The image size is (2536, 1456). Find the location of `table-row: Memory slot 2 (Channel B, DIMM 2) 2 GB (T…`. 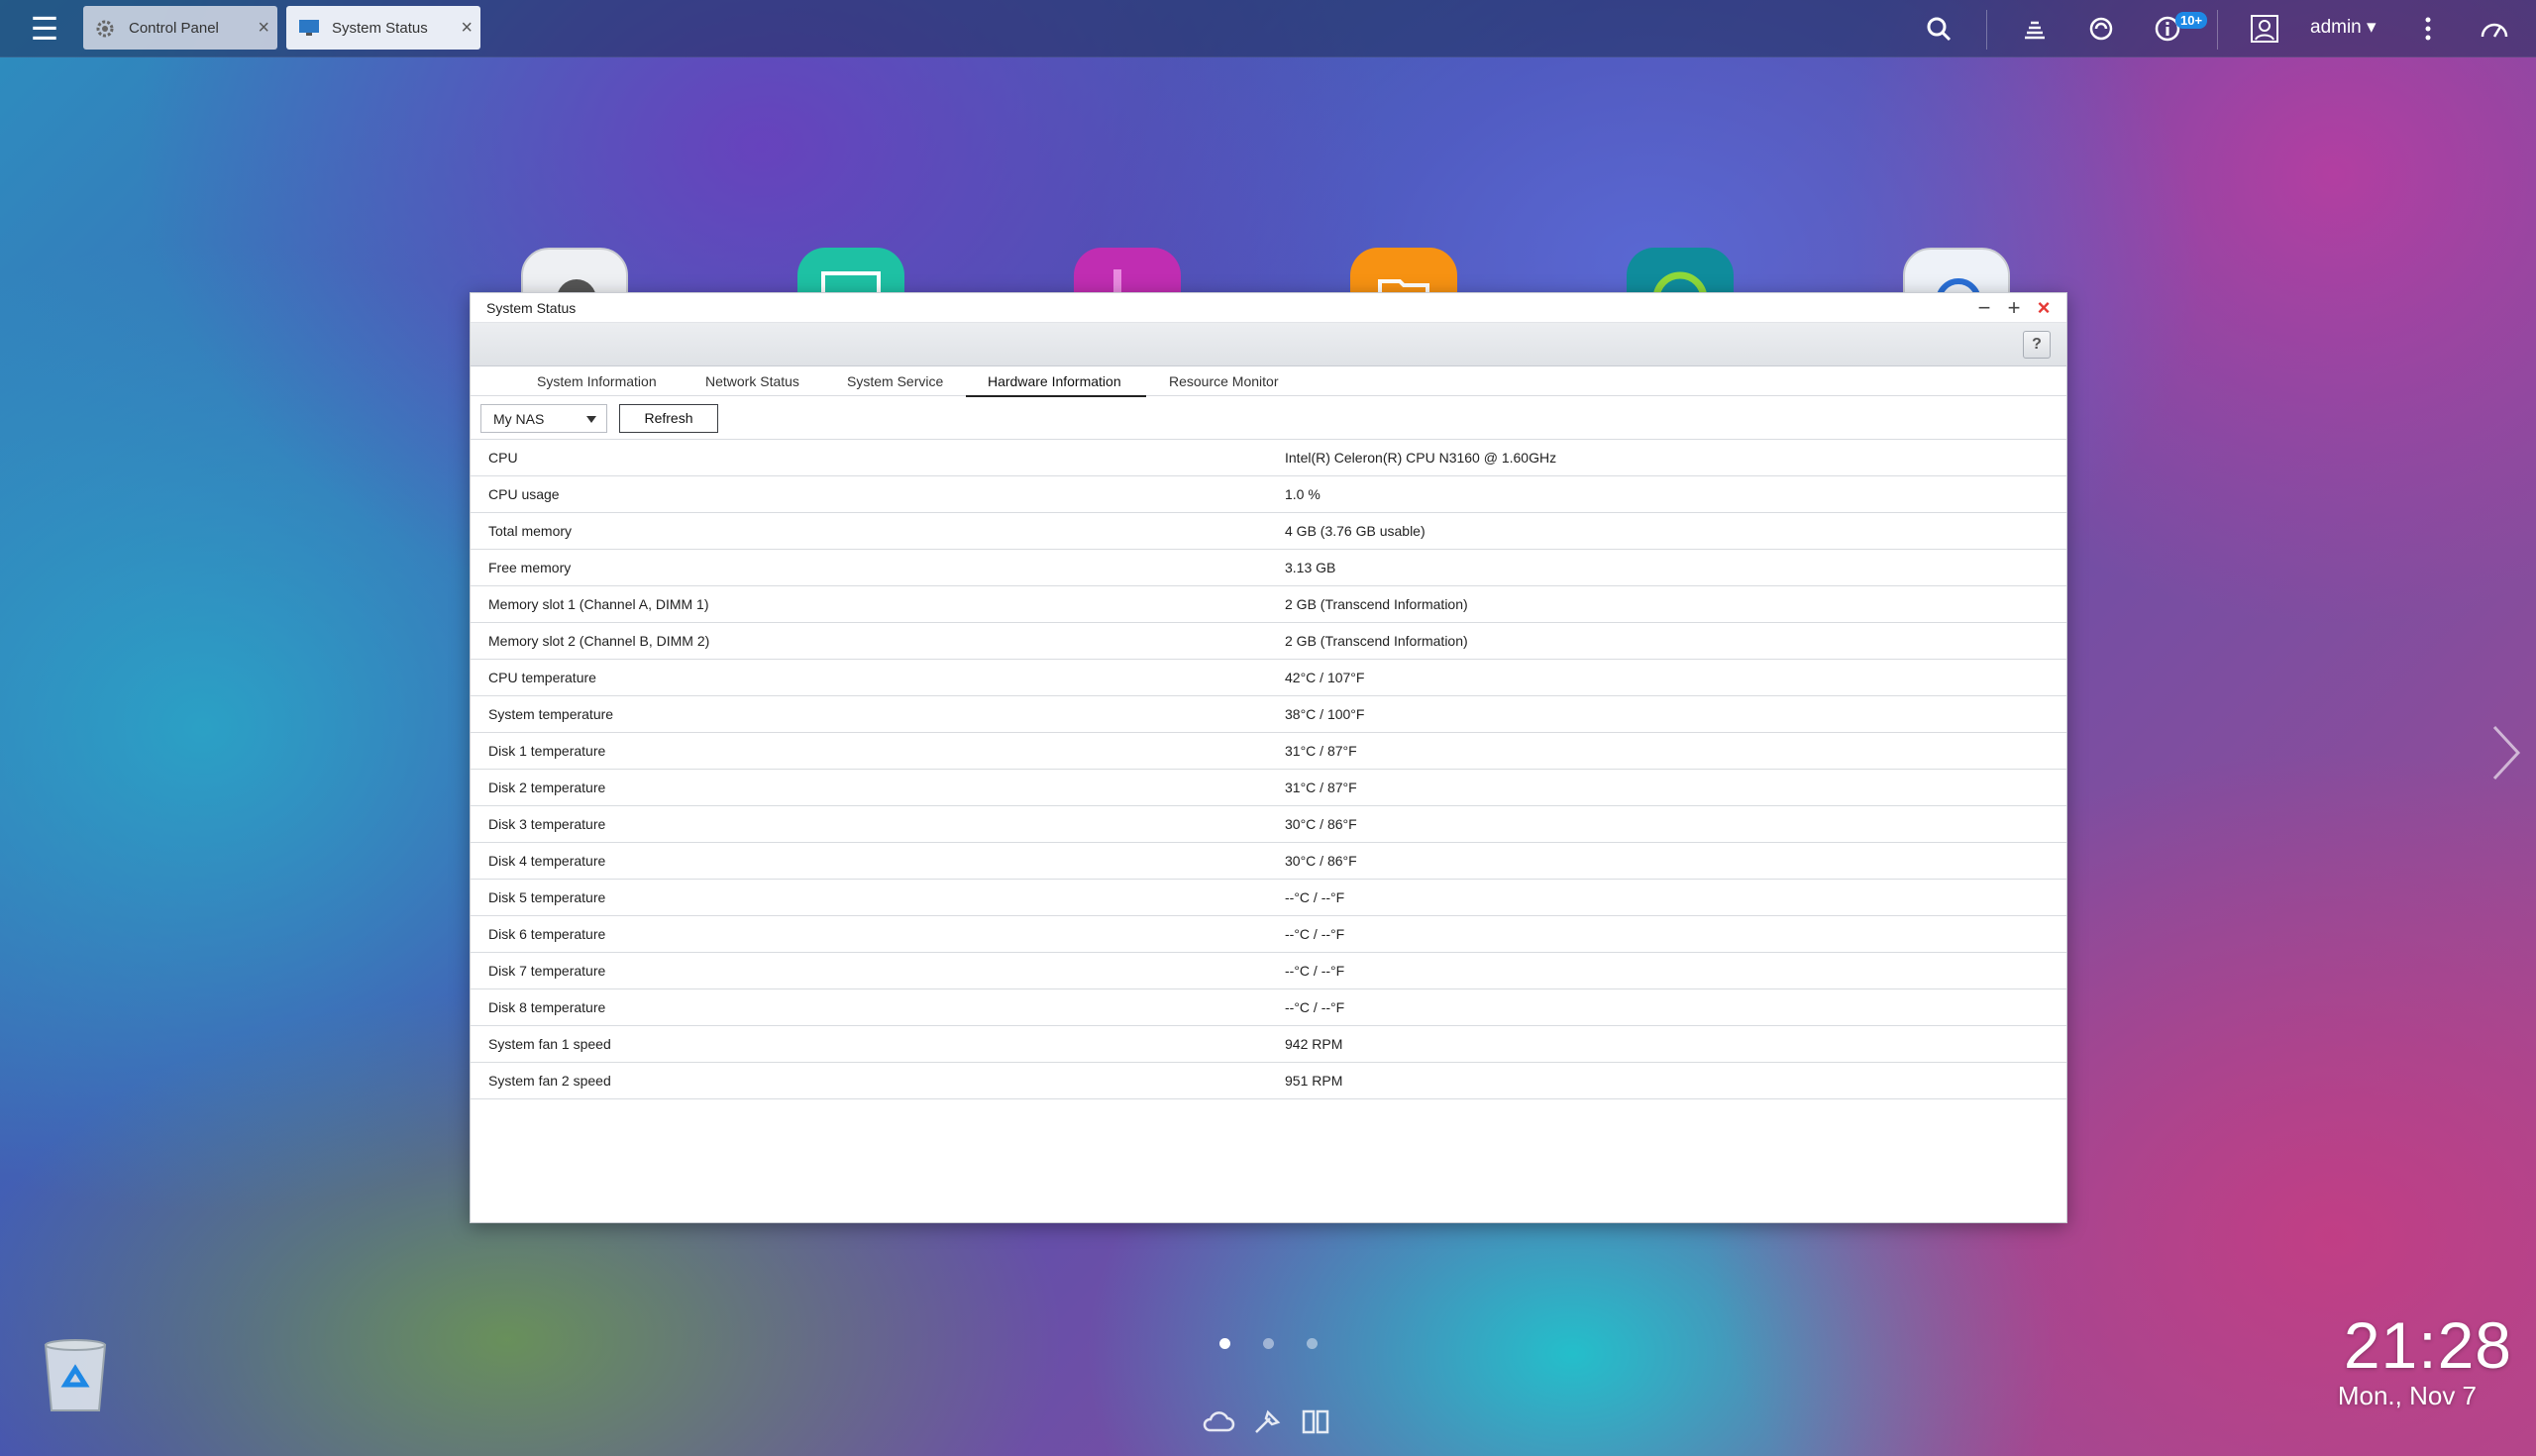

table-row: Memory slot 2 (Channel B, DIMM 2) 2 GB (T… is located at coordinates (1268, 641).